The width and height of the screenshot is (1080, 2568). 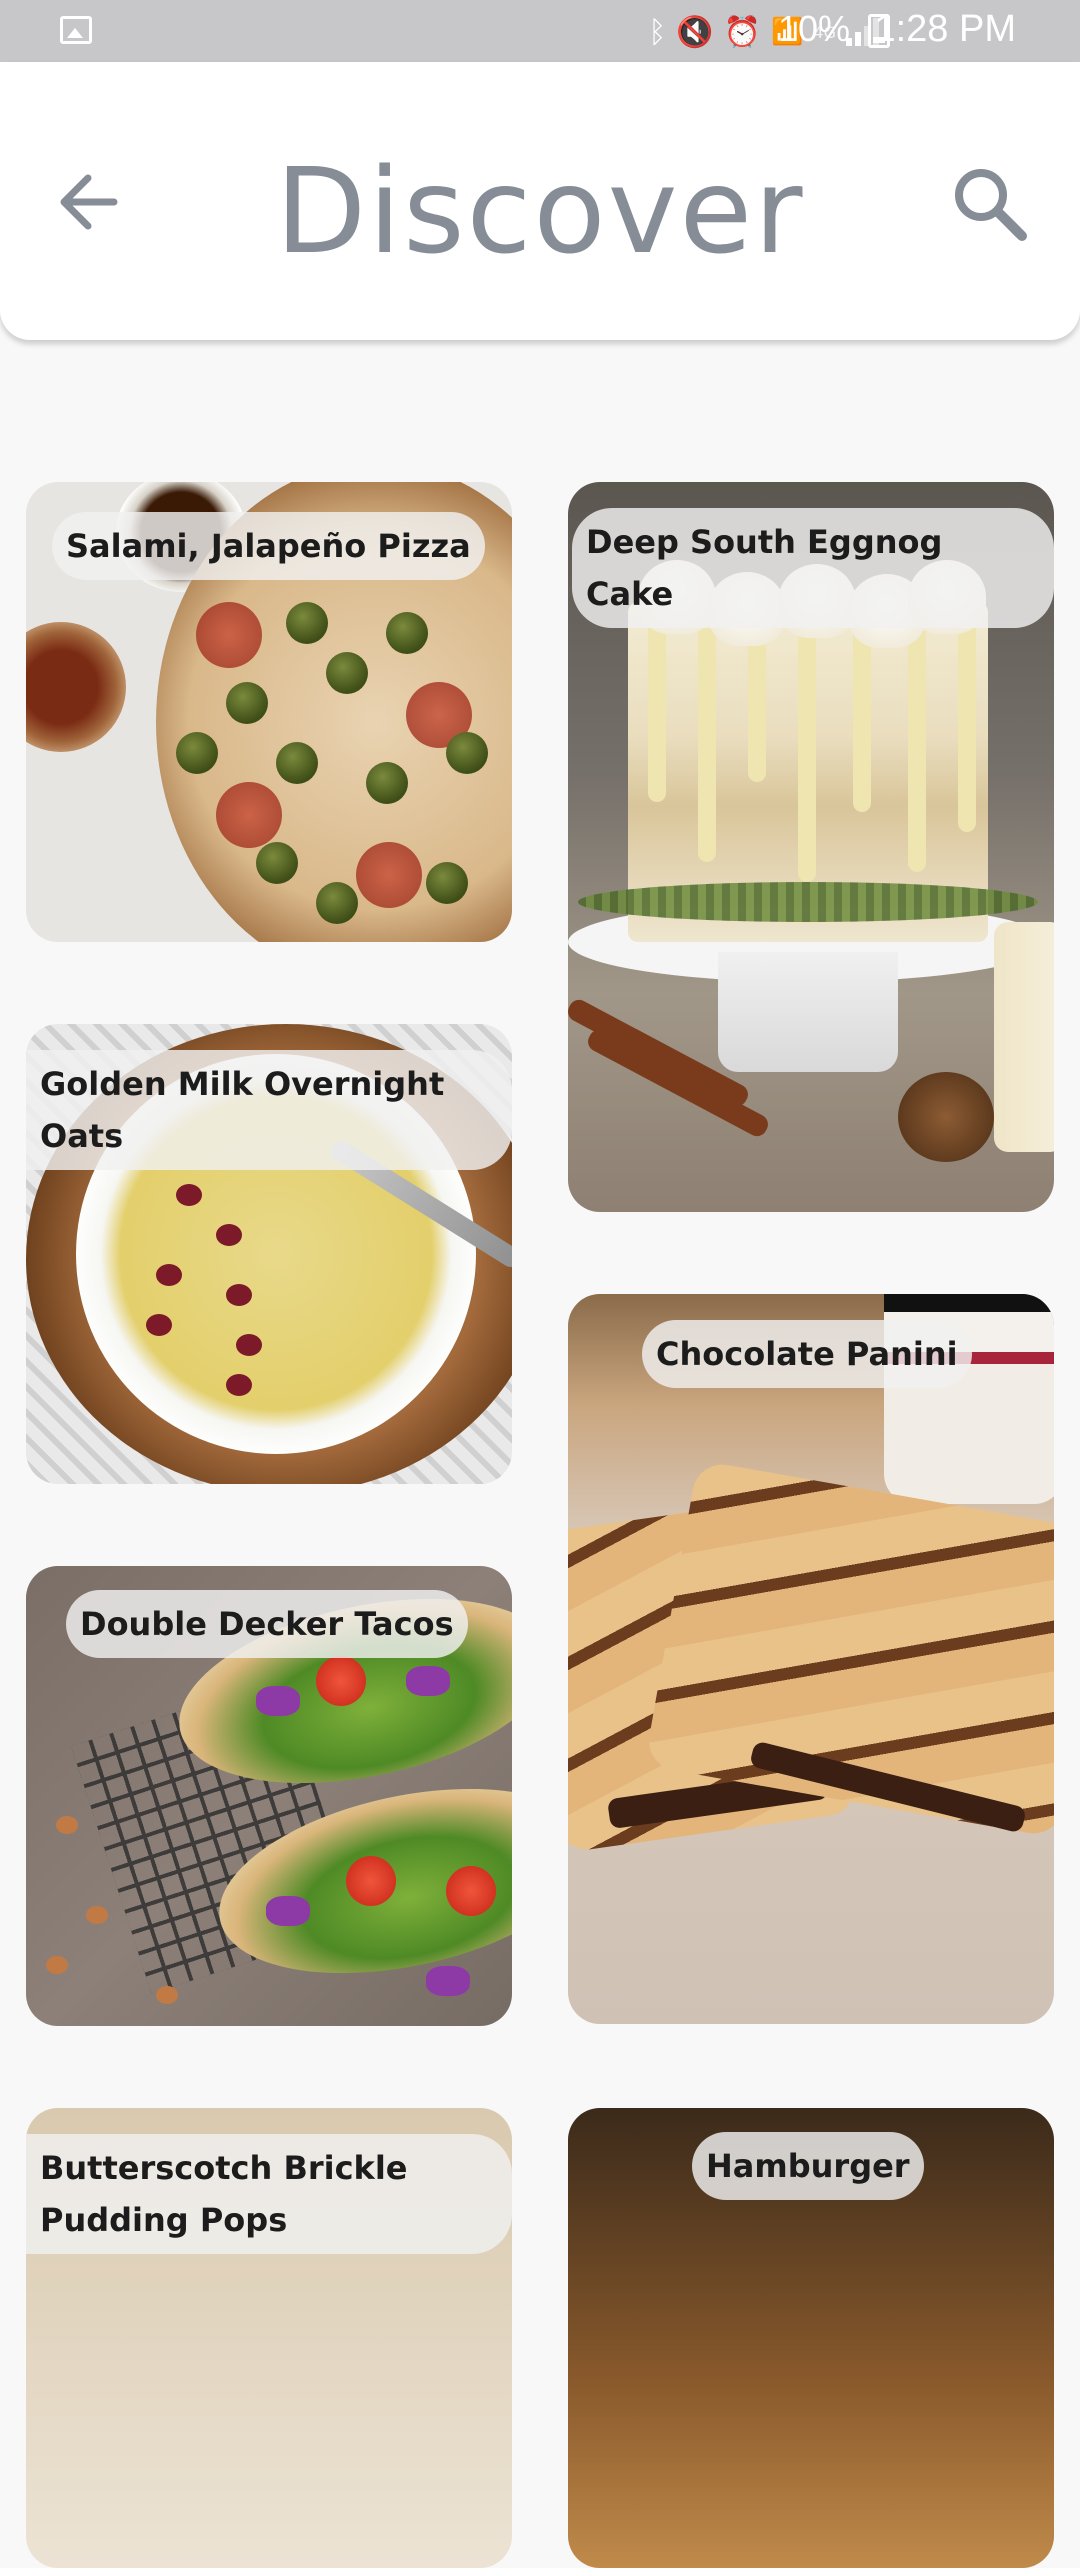 What do you see at coordinates (268, 546) in the screenshot?
I see `recipe-title: Salami, Jalapeño Pizza` at bounding box center [268, 546].